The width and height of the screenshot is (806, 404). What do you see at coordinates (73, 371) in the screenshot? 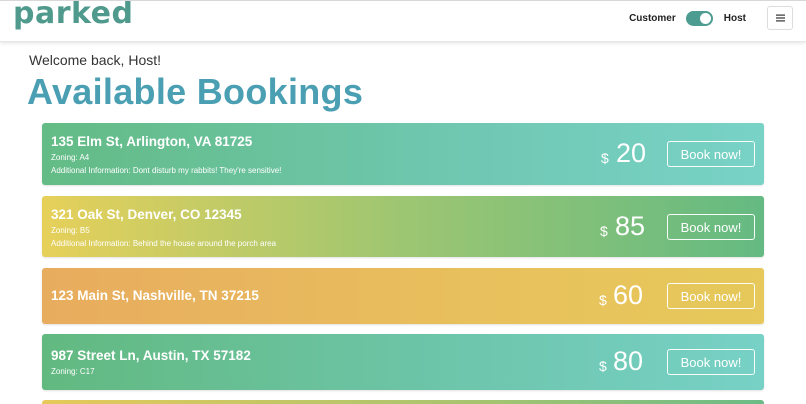
I see `booking-zoning: Zoning: C17` at bounding box center [73, 371].